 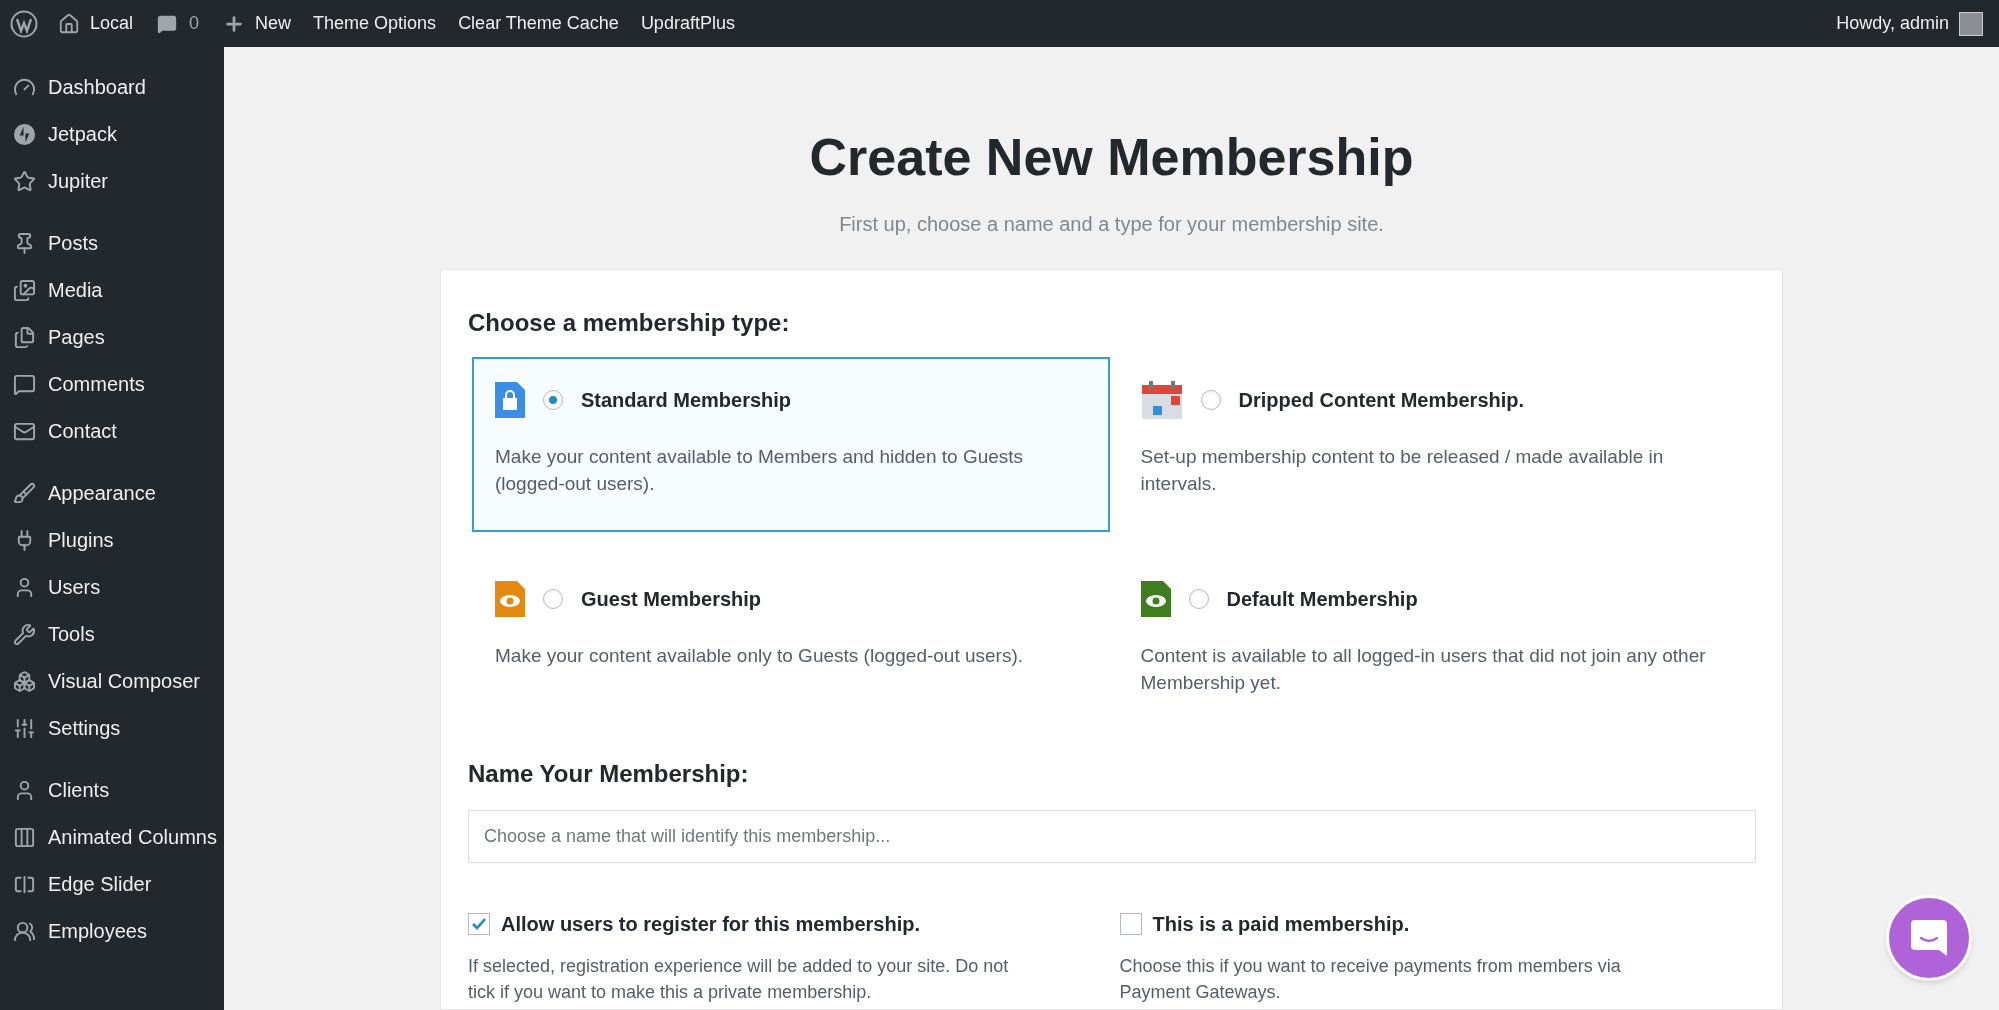 I want to click on calendar-icon, so click(x=1161, y=400).